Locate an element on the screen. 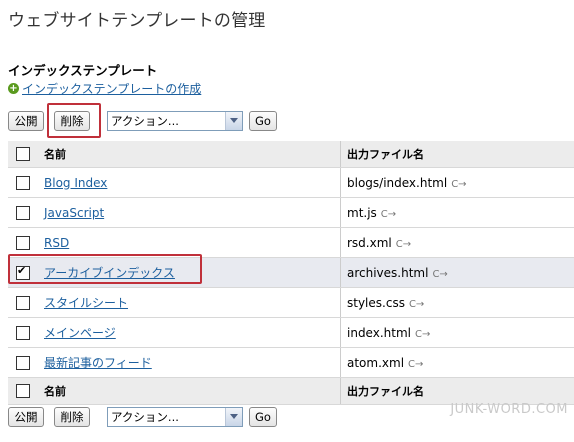 This screenshot has width=574, height=442. output-filename: blogs/index.html is located at coordinates (397, 182).